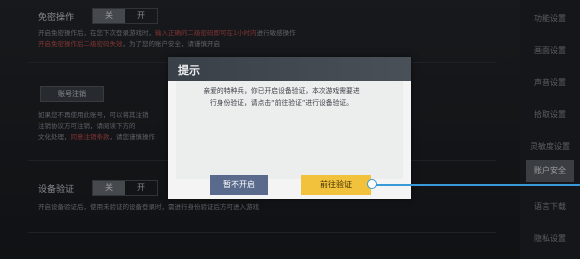 The width and height of the screenshot is (580, 259). I want to click on guide-pointer-dot, so click(372, 184).